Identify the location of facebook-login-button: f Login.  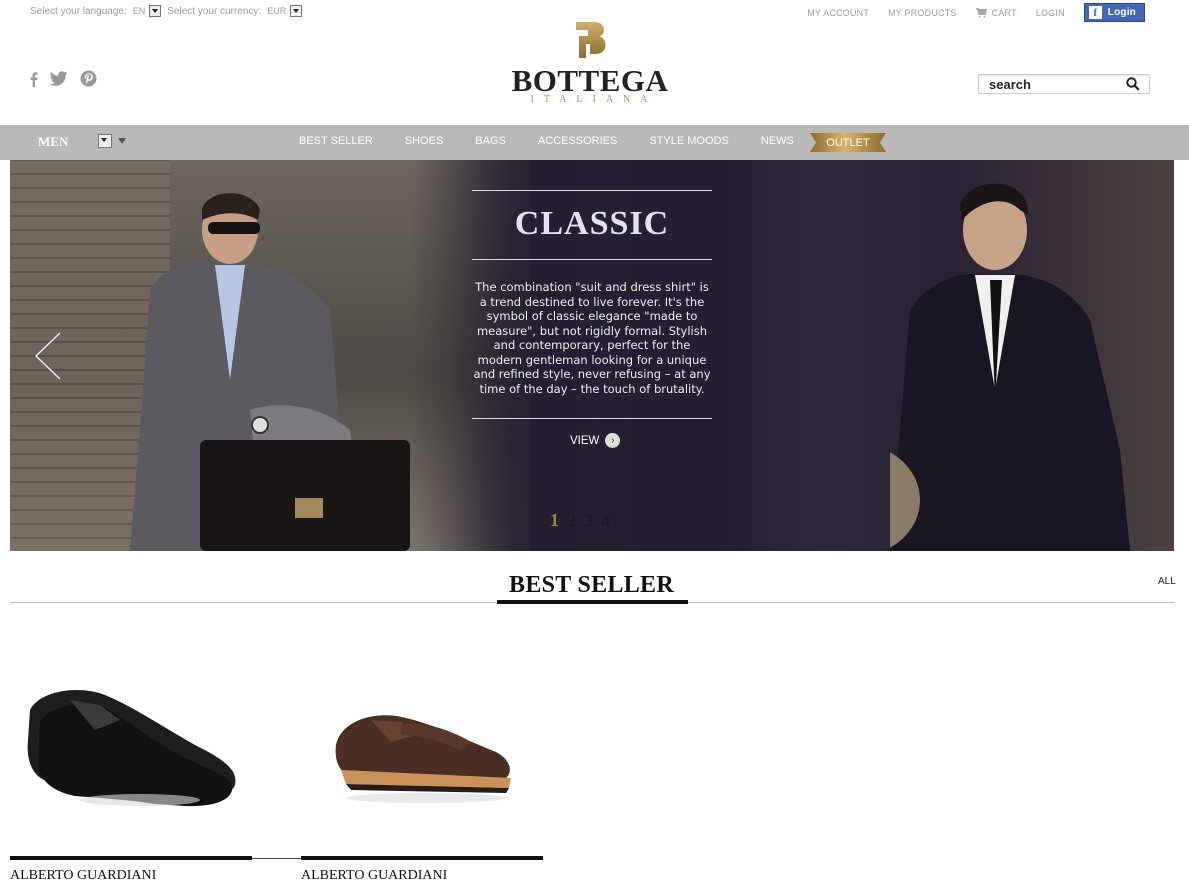
(1114, 12).